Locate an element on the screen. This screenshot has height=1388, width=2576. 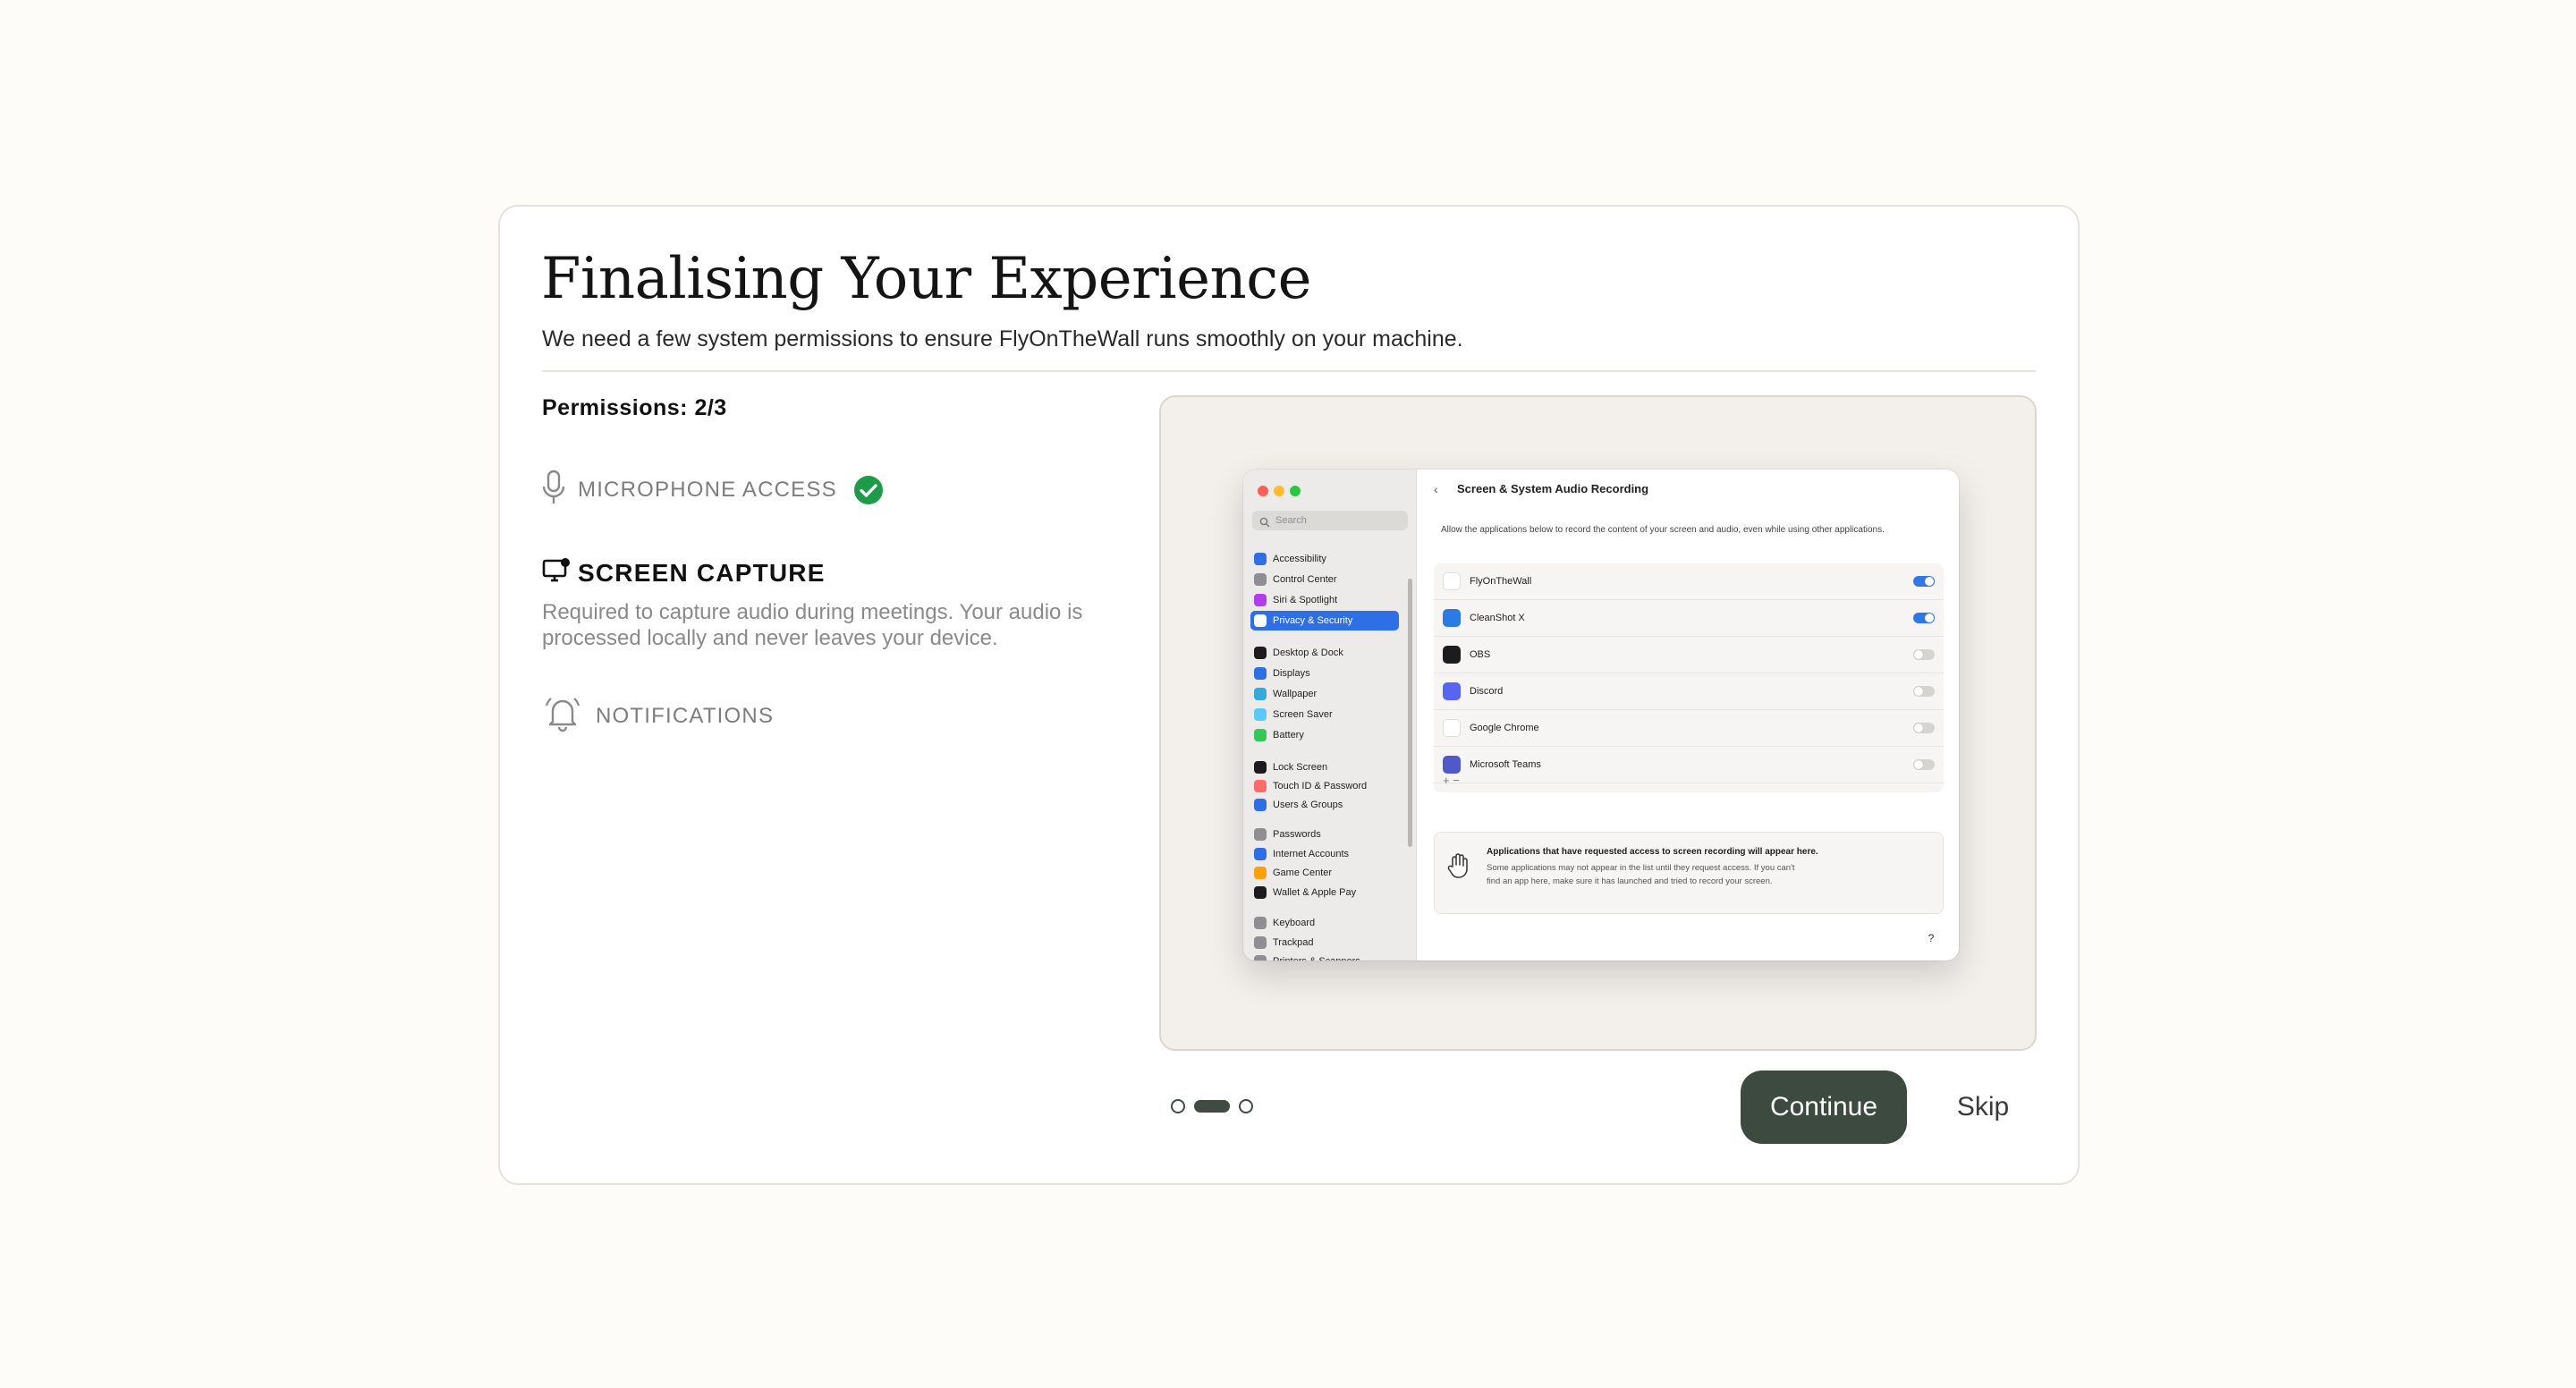
page-title: Finalising Your Experience is located at coordinates (926, 279).